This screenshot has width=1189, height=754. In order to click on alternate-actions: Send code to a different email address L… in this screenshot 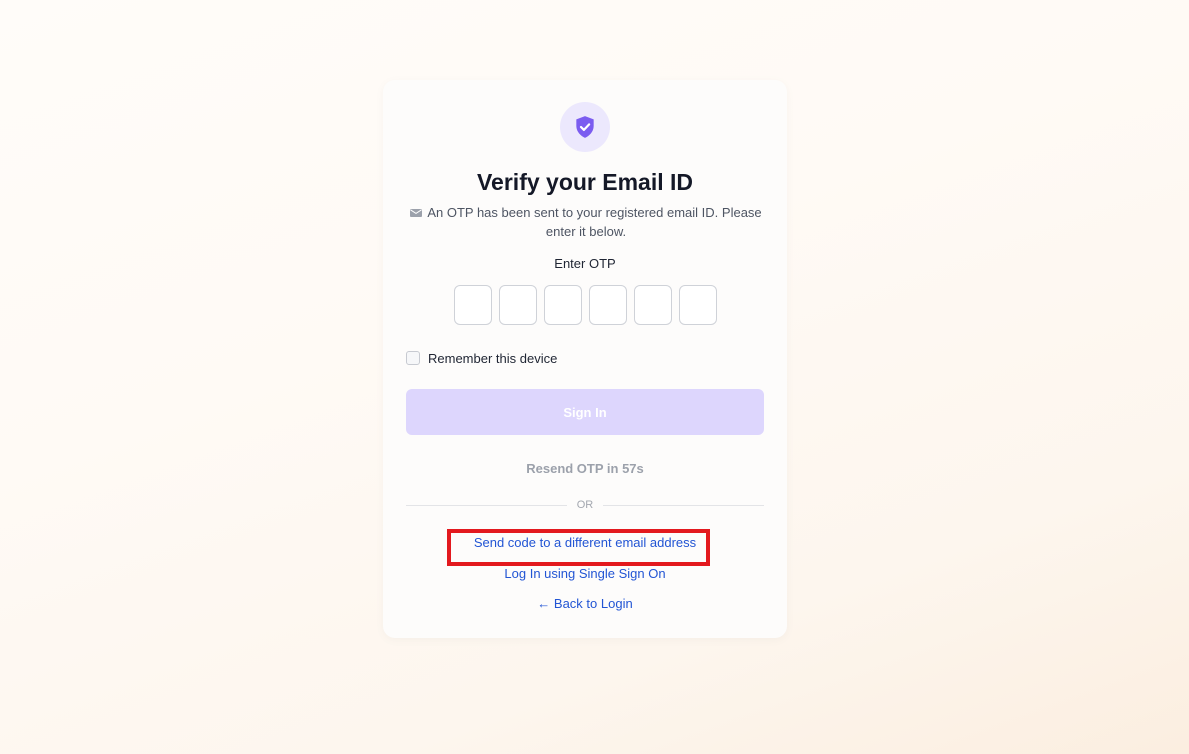, I will do `click(585, 573)`.